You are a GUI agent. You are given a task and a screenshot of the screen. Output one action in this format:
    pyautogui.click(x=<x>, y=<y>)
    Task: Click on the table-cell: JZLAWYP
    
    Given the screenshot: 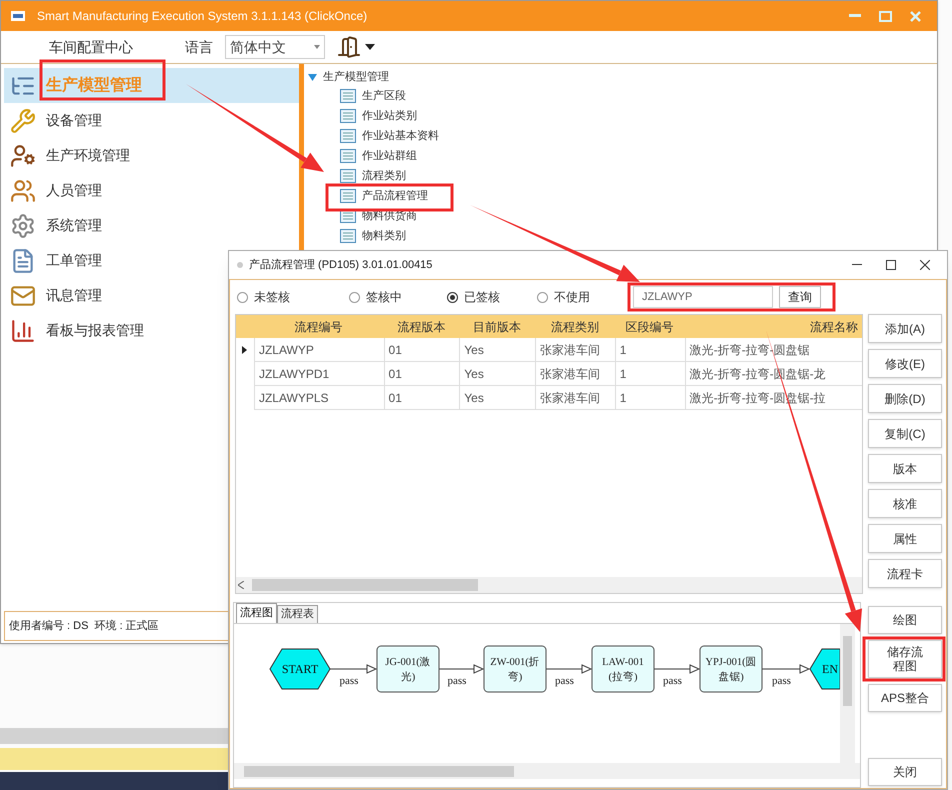 What is the action you would take?
    pyautogui.click(x=319, y=350)
    